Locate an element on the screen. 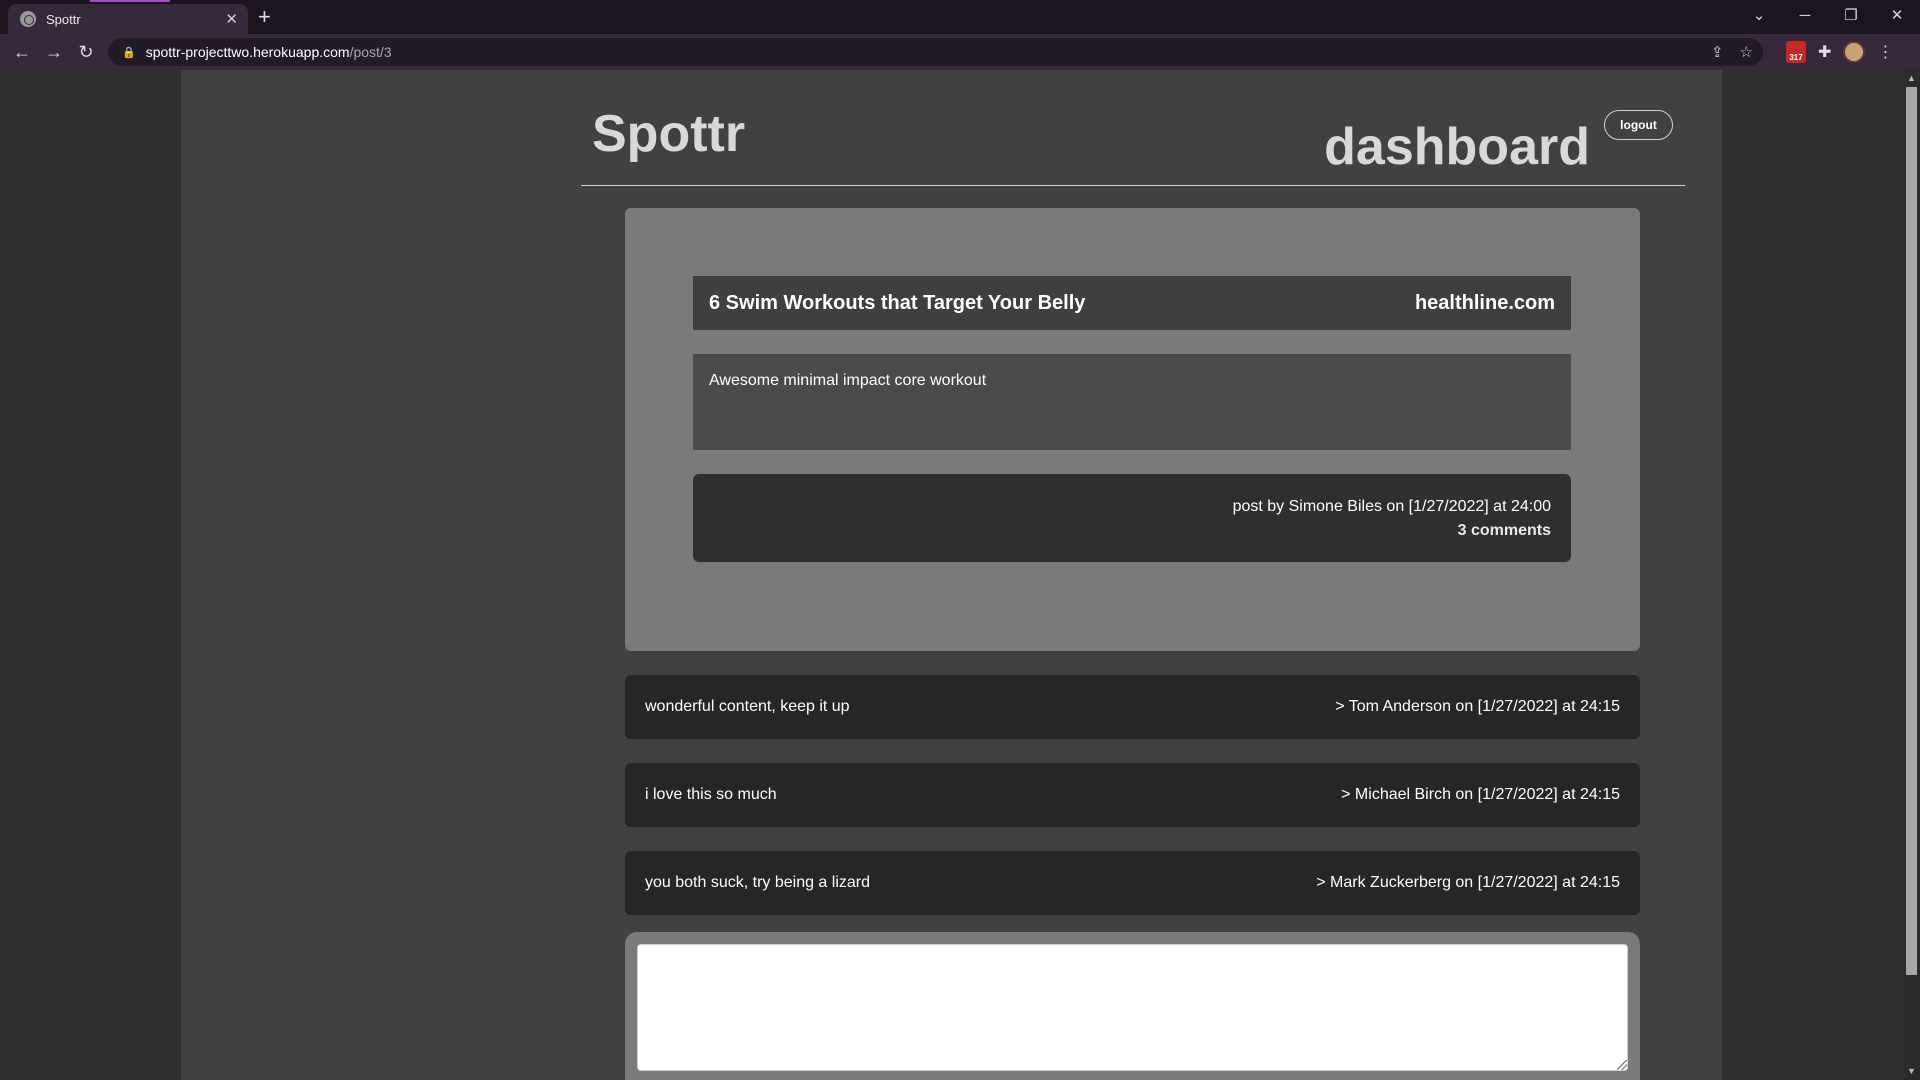  post-source-link: healthline.com is located at coordinates (1485, 303).